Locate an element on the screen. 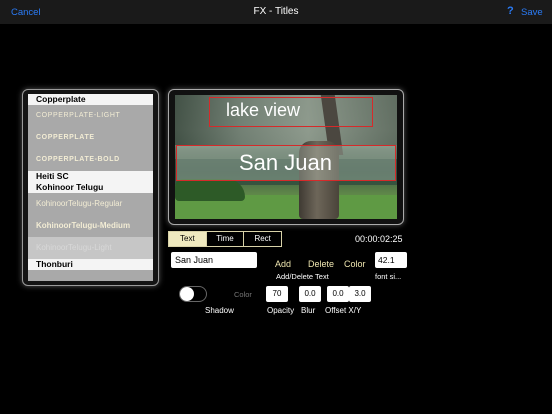 The image size is (552, 414). opacity-label: Opacity is located at coordinates (281, 310).